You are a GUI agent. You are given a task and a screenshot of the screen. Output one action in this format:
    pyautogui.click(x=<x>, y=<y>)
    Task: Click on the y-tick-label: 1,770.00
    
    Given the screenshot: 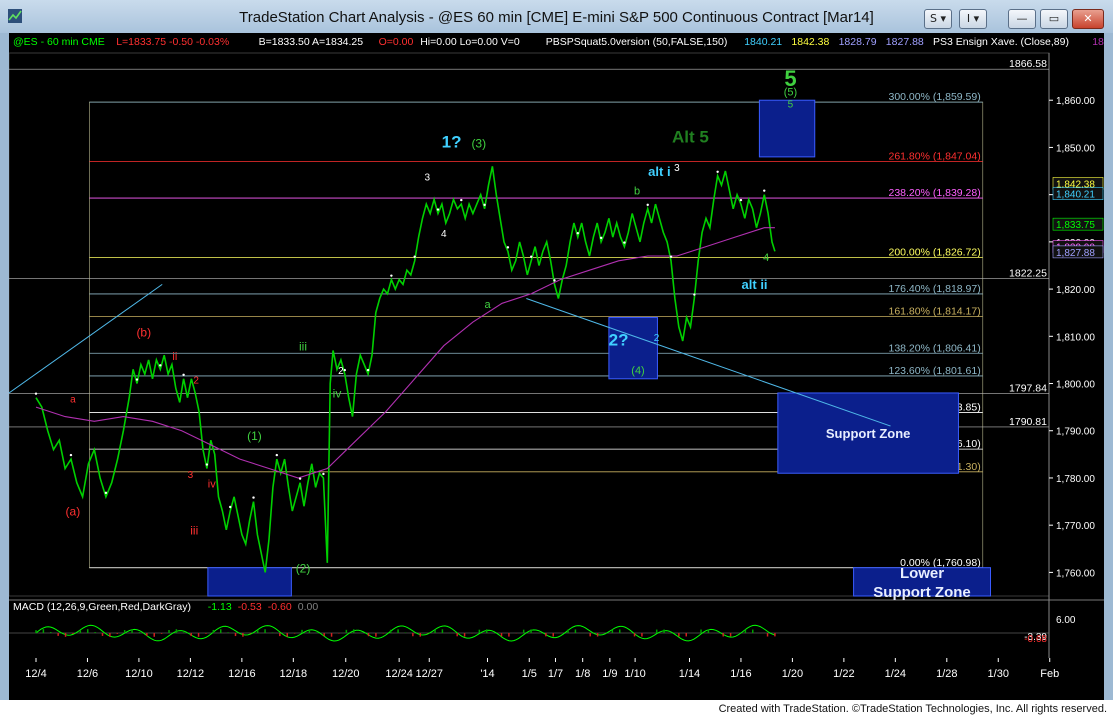 What is the action you would take?
    pyautogui.click(x=1075, y=526)
    